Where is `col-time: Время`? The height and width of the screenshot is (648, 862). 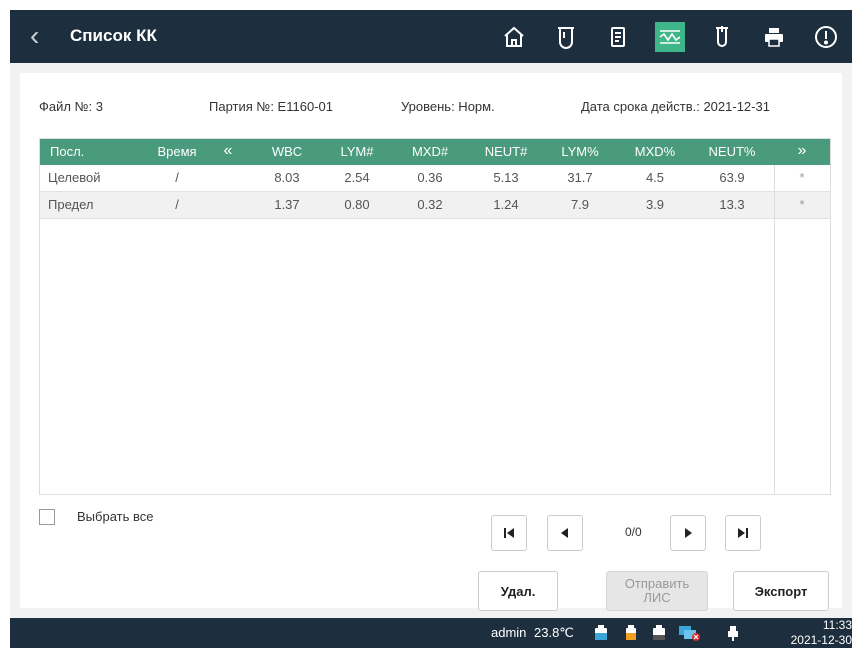
col-time: Время is located at coordinates (177, 151).